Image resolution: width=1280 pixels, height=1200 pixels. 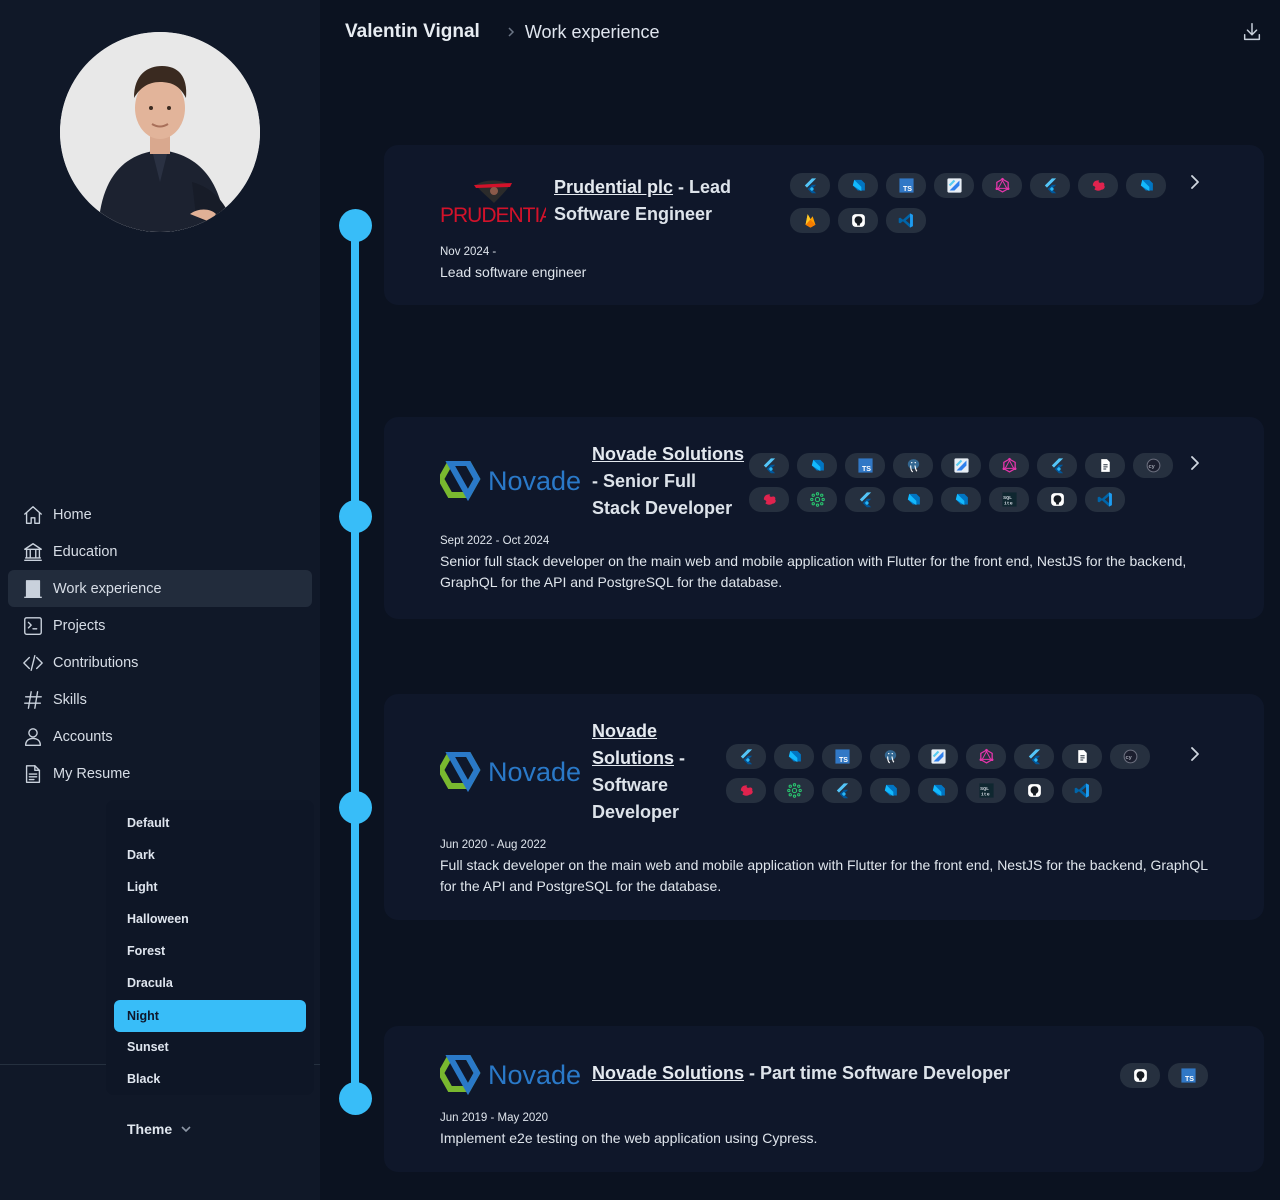 I want to click on theme-option-sunset: Sunset, so click(x=210, y=1047).